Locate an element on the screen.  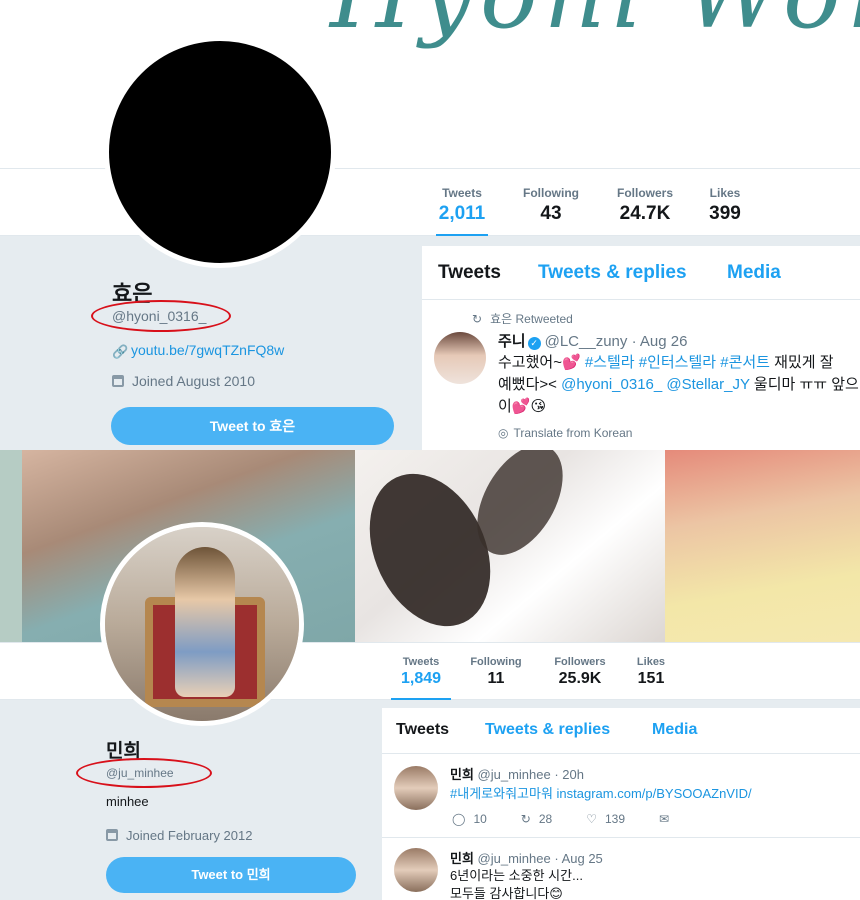
profile-website: 🔗 youtu.be/7gwqTZnFQ8w is located at coordinates (198, 350).